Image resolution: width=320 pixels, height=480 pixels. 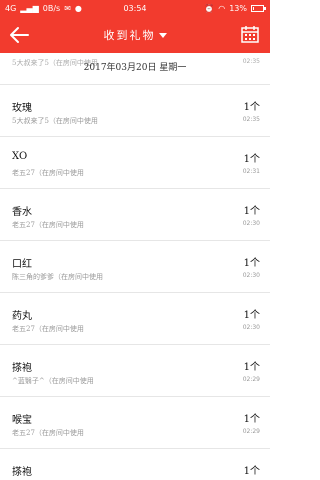 What do you see at coordinates (135, 267) in the screenshot?
I see `list-item: 口红陈三角的爹爹（在房间中使用 1个 02:30` at bounding box center [135, 267].